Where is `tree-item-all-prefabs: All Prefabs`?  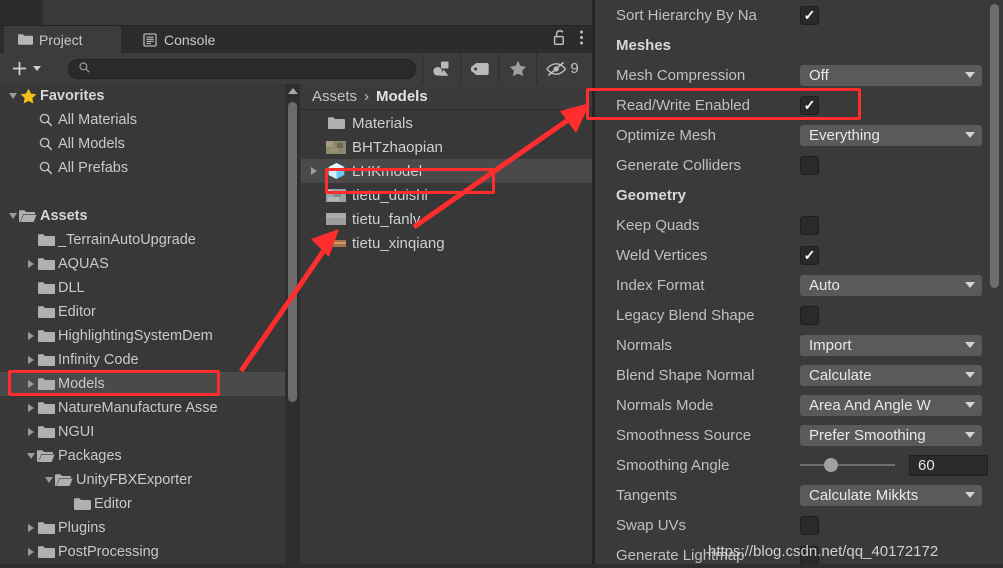
tree-item-all-prefabs: All Prefabs is located at coordinates (142, 168).